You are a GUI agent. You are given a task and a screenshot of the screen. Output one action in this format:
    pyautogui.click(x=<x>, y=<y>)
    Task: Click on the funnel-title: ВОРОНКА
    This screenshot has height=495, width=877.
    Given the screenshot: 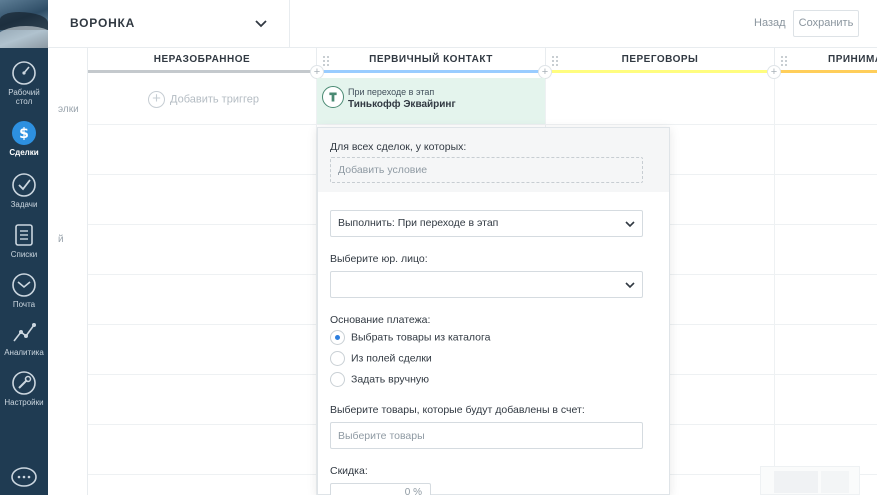 What is the action you would take?
    pyautogui.click(x=103, y=23)
    